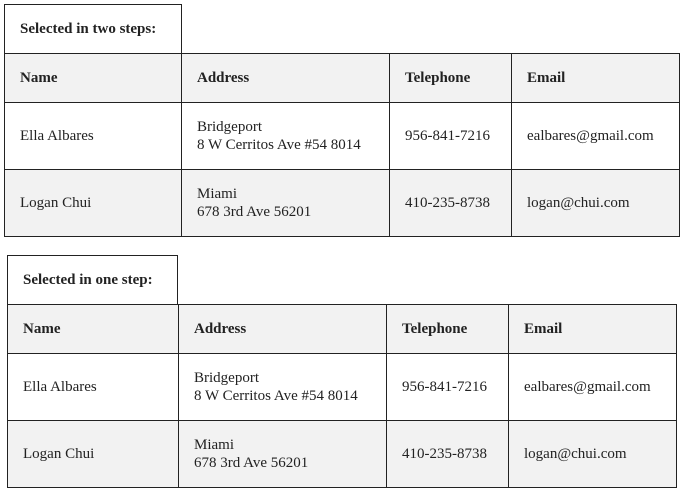 The height and width of the screenshot is (493, 680). I want to click on table-caption-two-steps: Selected in two steps:, so click(93, 28).